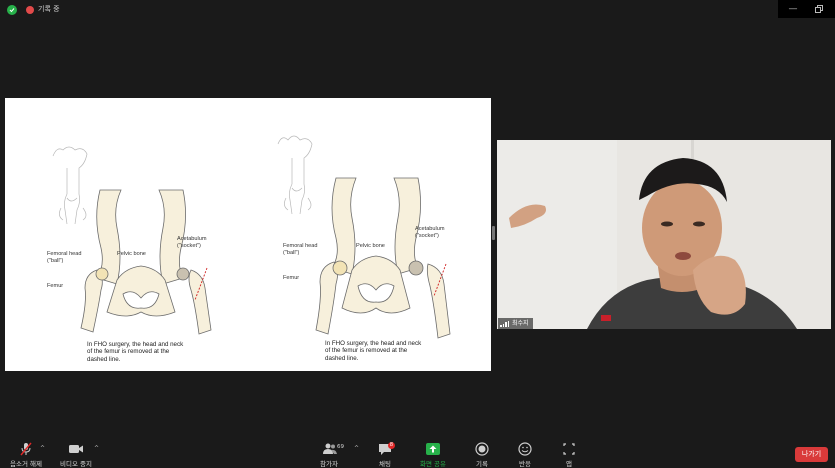 The height and width of the screenshot is (468, 835). I want to click on security-shield-icon, so click(12, 10).